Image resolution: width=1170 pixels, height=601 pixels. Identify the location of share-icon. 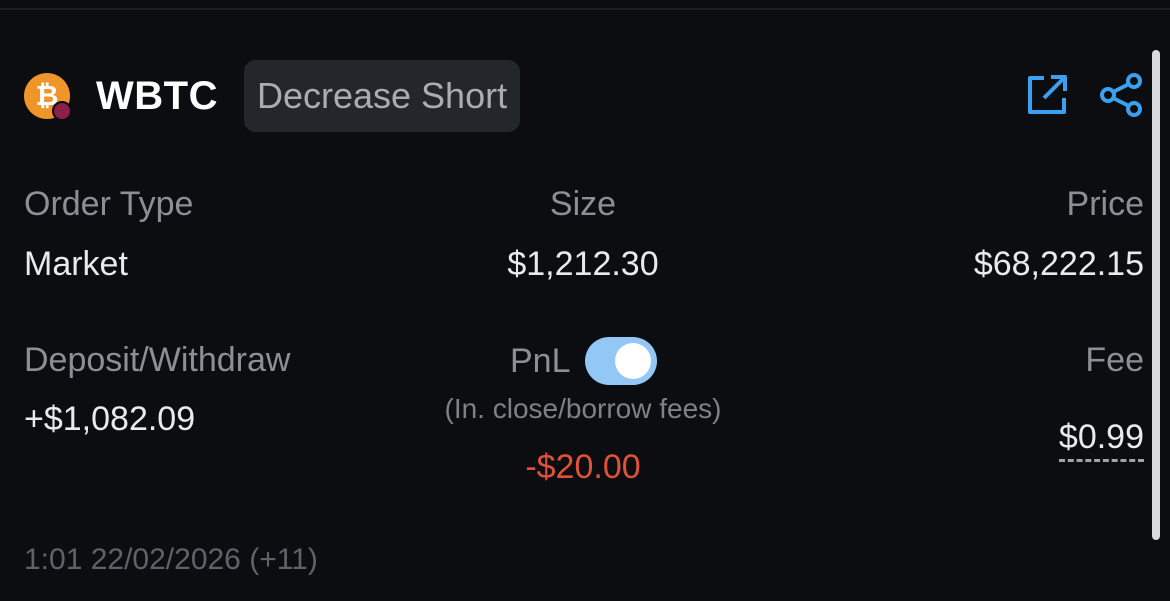
(1121, 95).